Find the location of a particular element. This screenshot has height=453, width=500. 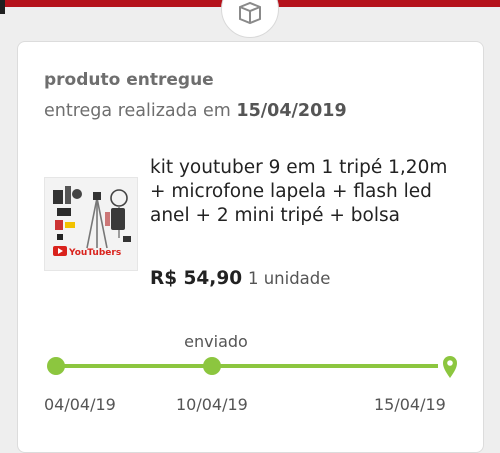

package-box-icon is located at coordinates (250, 13).